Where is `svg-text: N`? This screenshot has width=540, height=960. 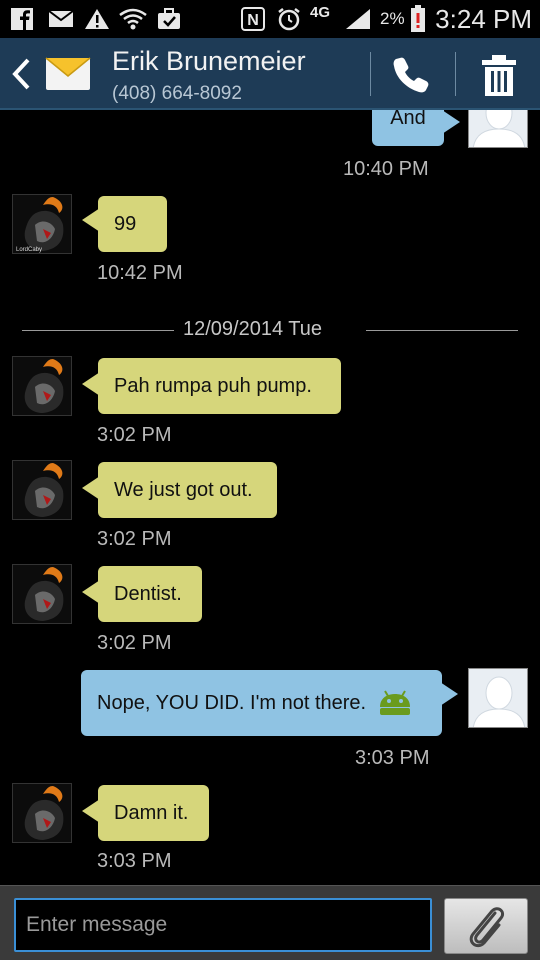 svg-text: N is located at coordinates (253, 20).